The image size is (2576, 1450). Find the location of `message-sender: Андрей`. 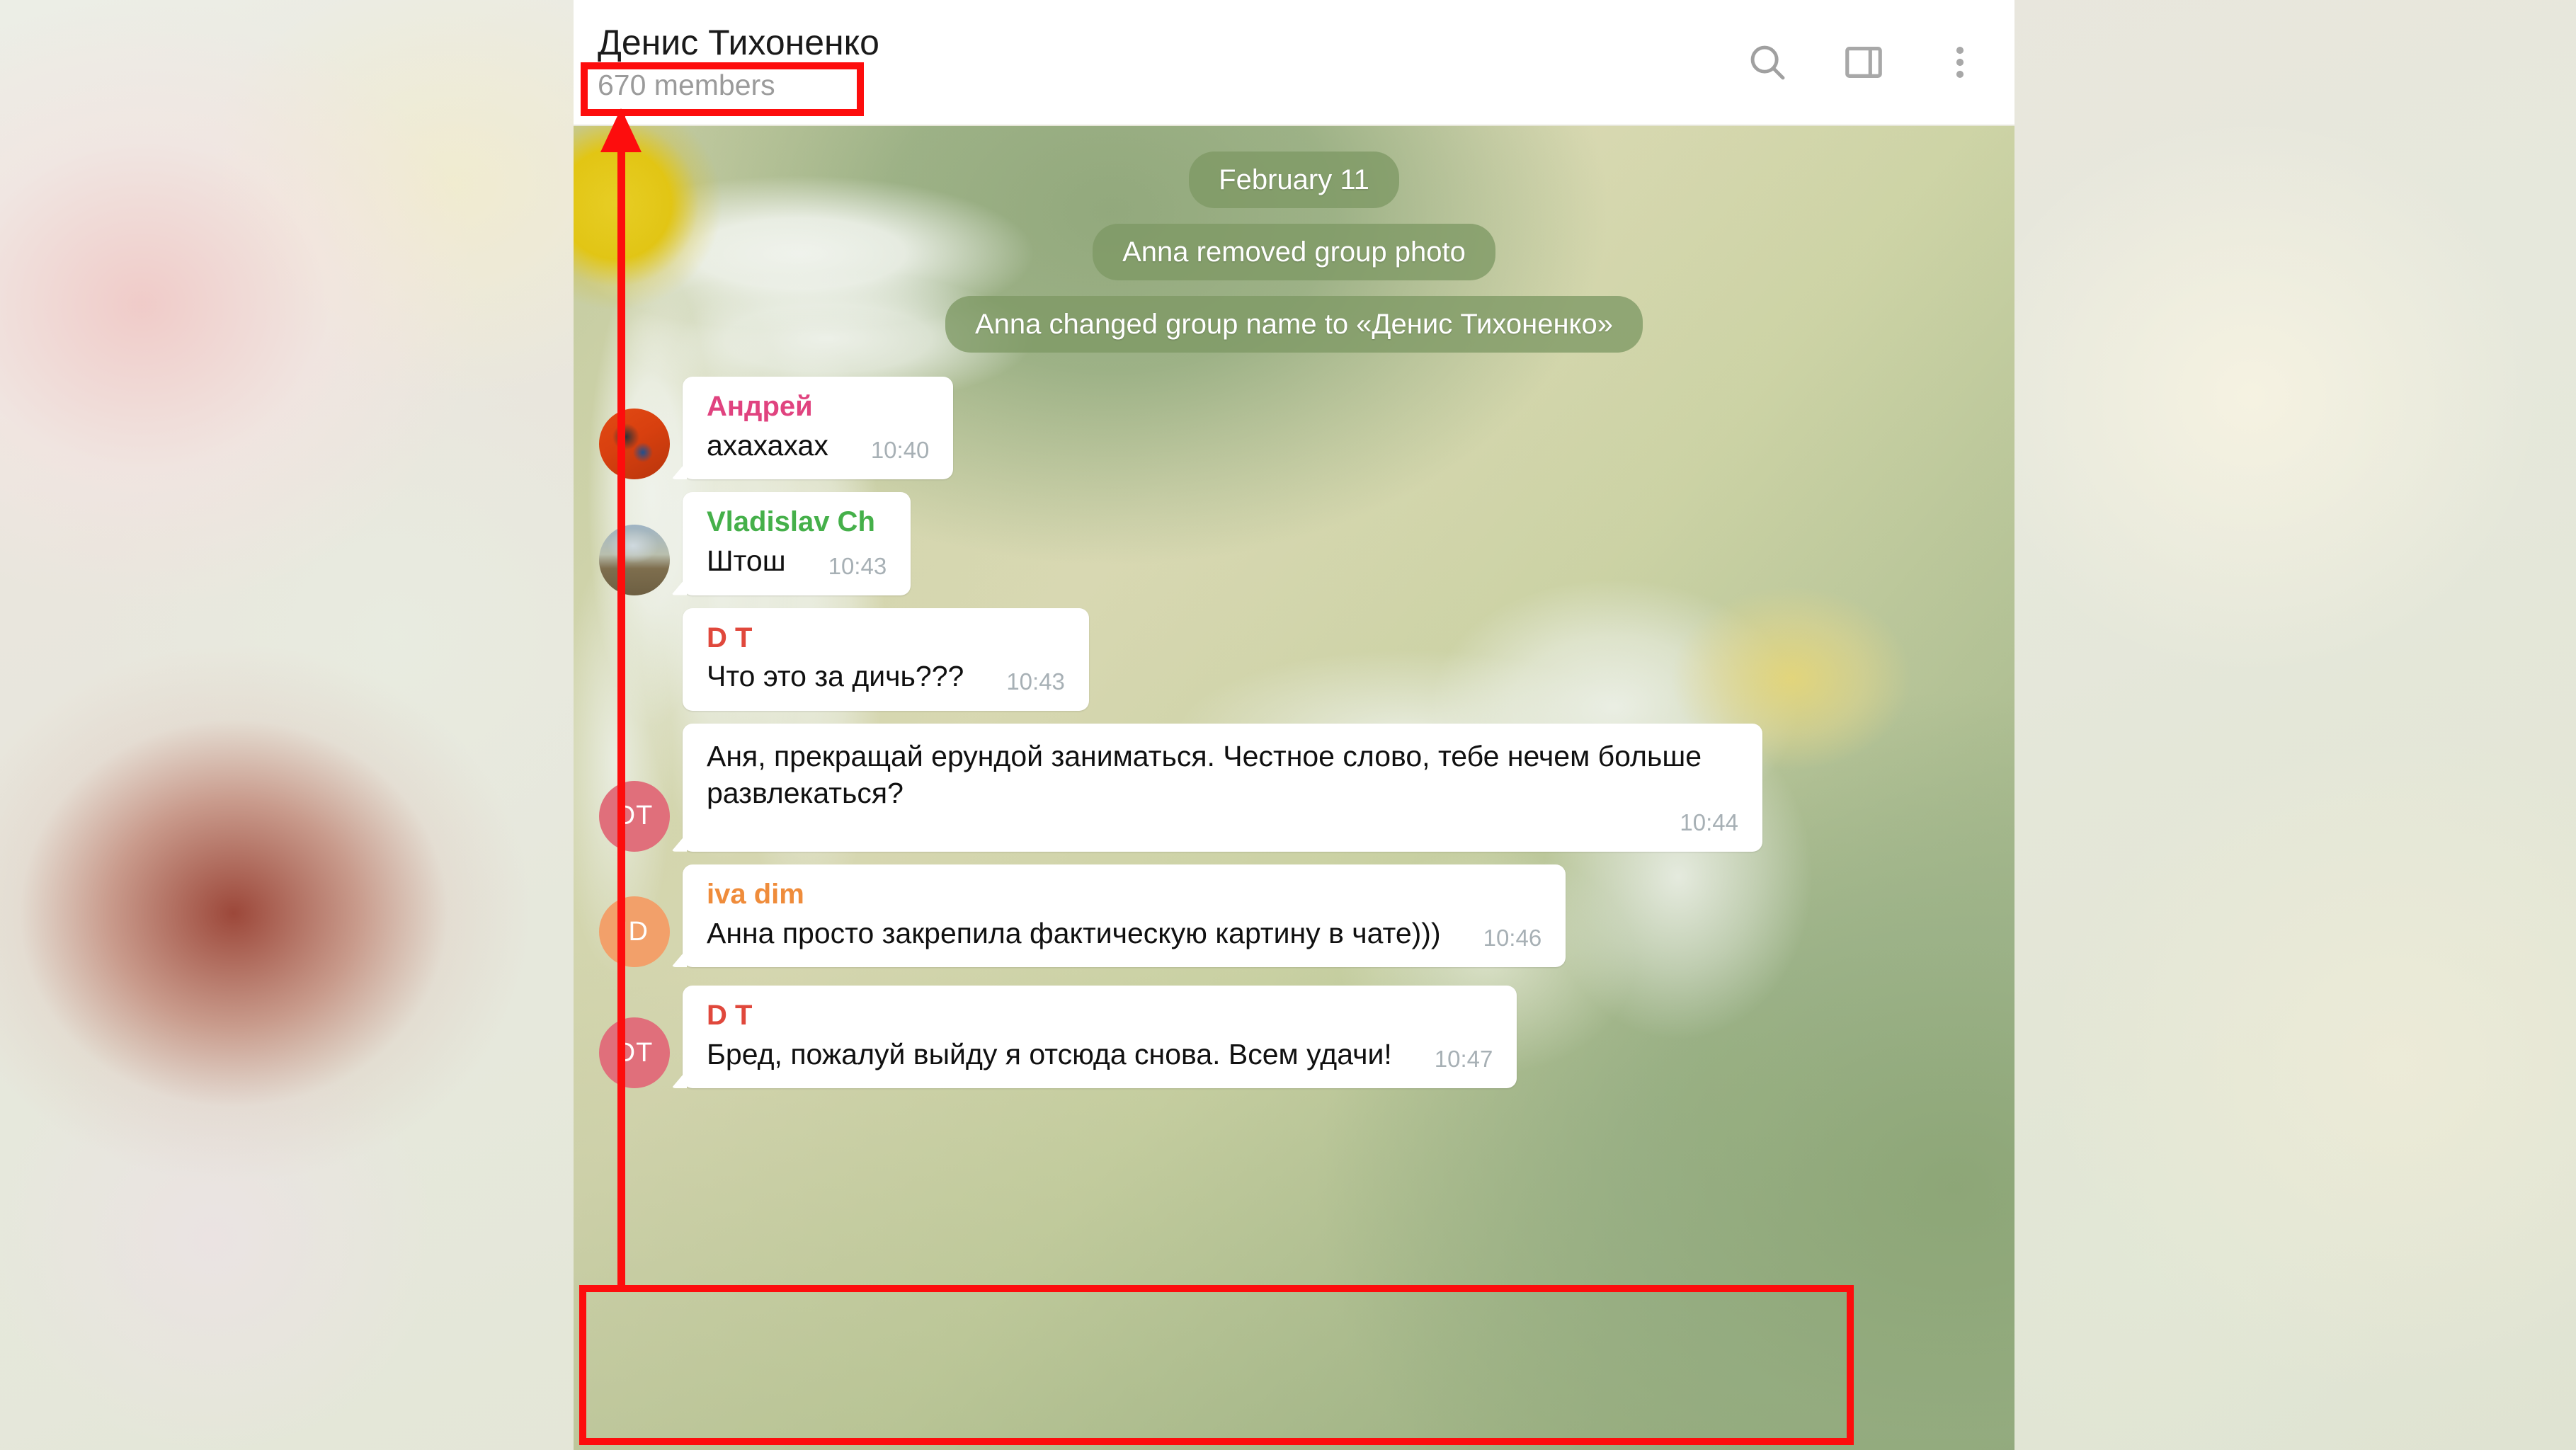

message-sender: Андрей is located at coordinates (818, 407).